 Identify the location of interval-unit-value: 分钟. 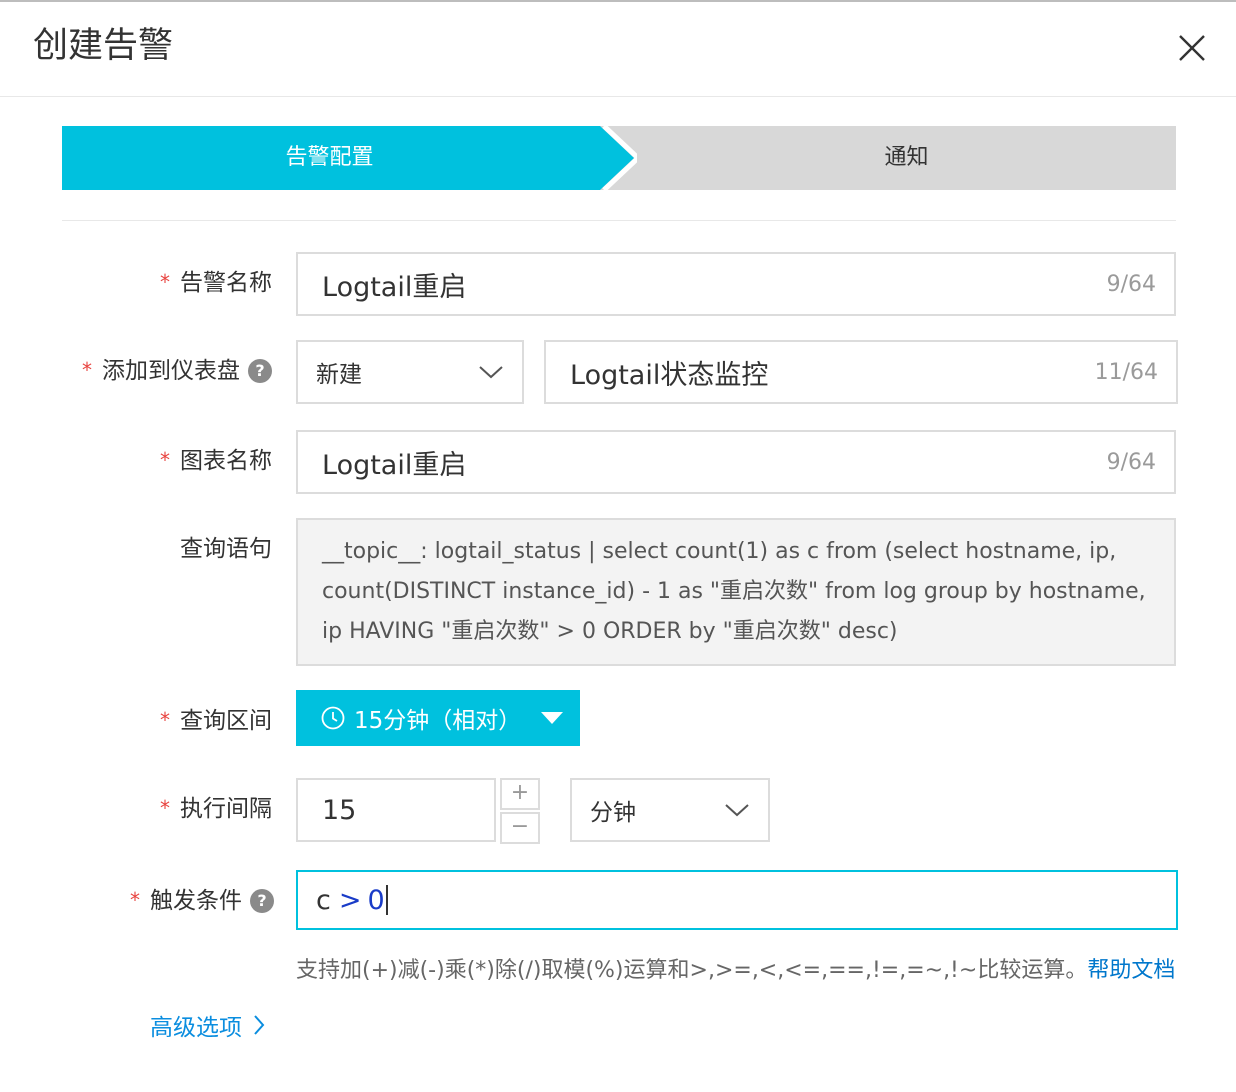
(613, 813).